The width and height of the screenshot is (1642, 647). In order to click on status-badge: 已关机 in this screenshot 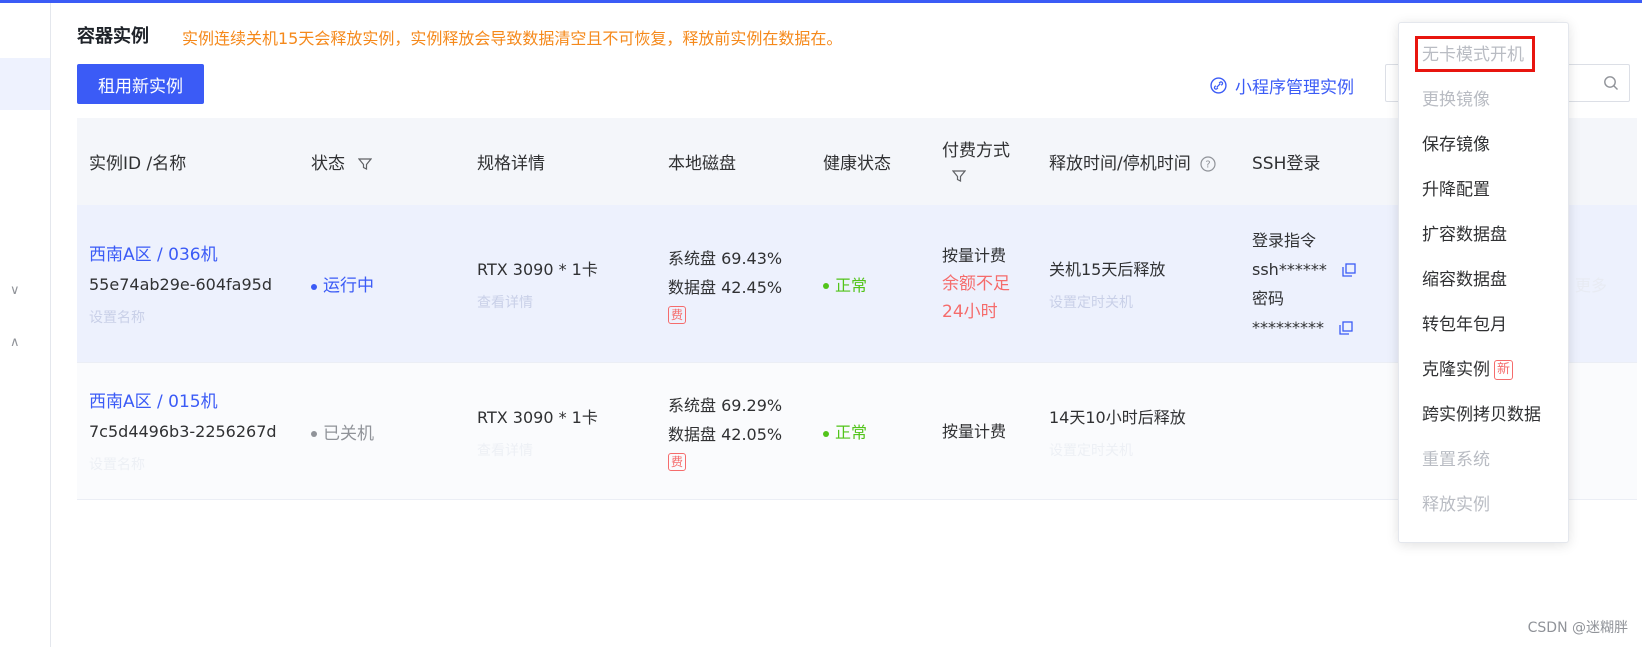, I will do `click(348, 433)`.